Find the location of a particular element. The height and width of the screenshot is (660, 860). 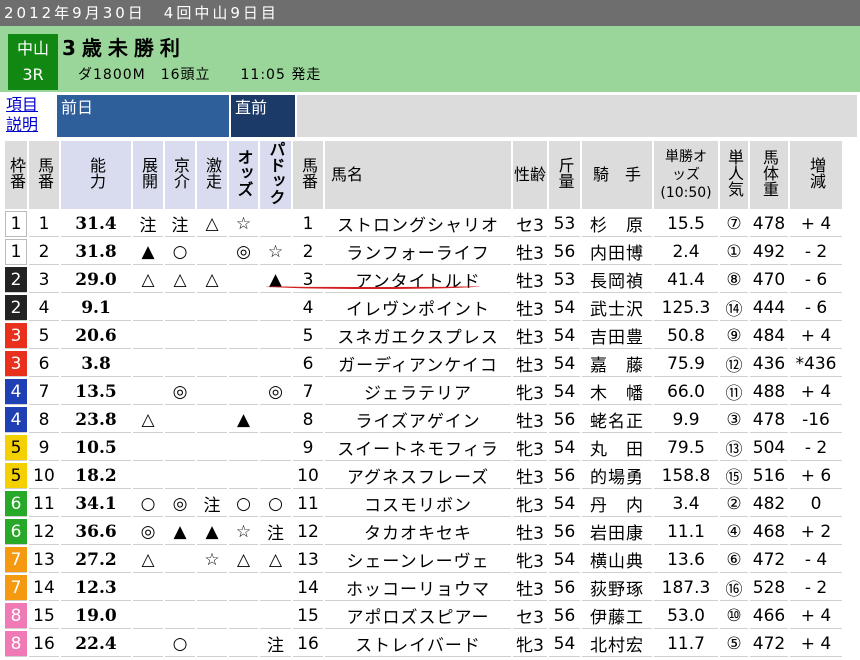

cell-umaban2: 5 is located at coordinates (308, 336).